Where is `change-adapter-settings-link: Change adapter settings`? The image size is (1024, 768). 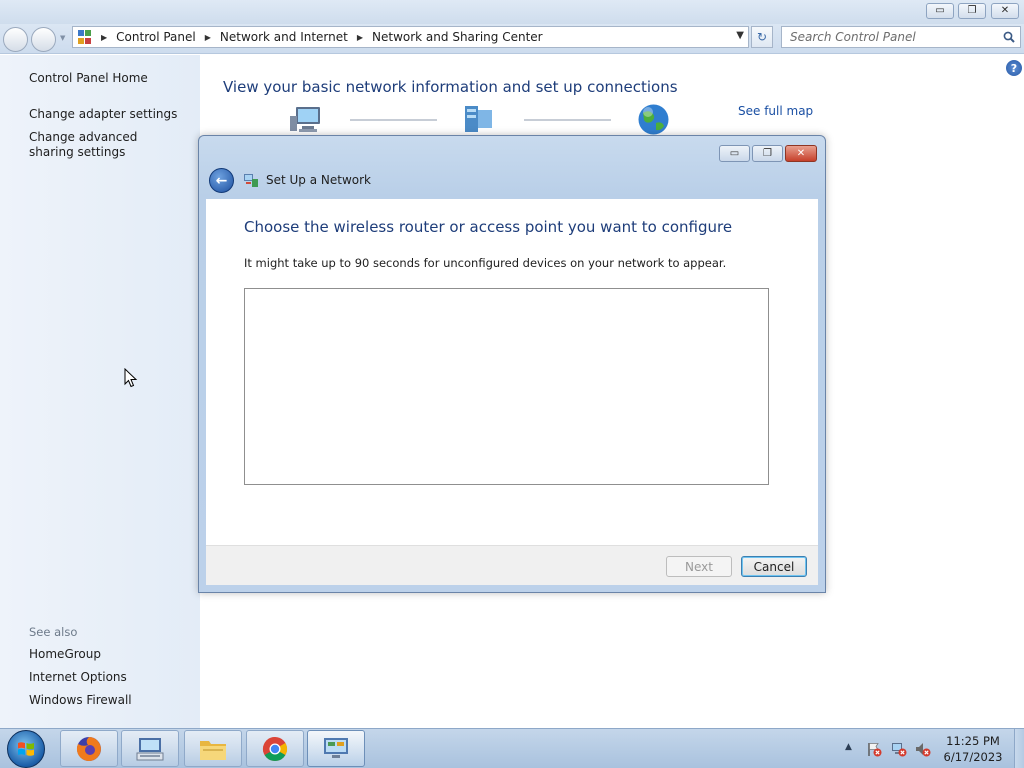
change-adapter-settings-link: Change adapter settings is located at coordinates (111, 114).